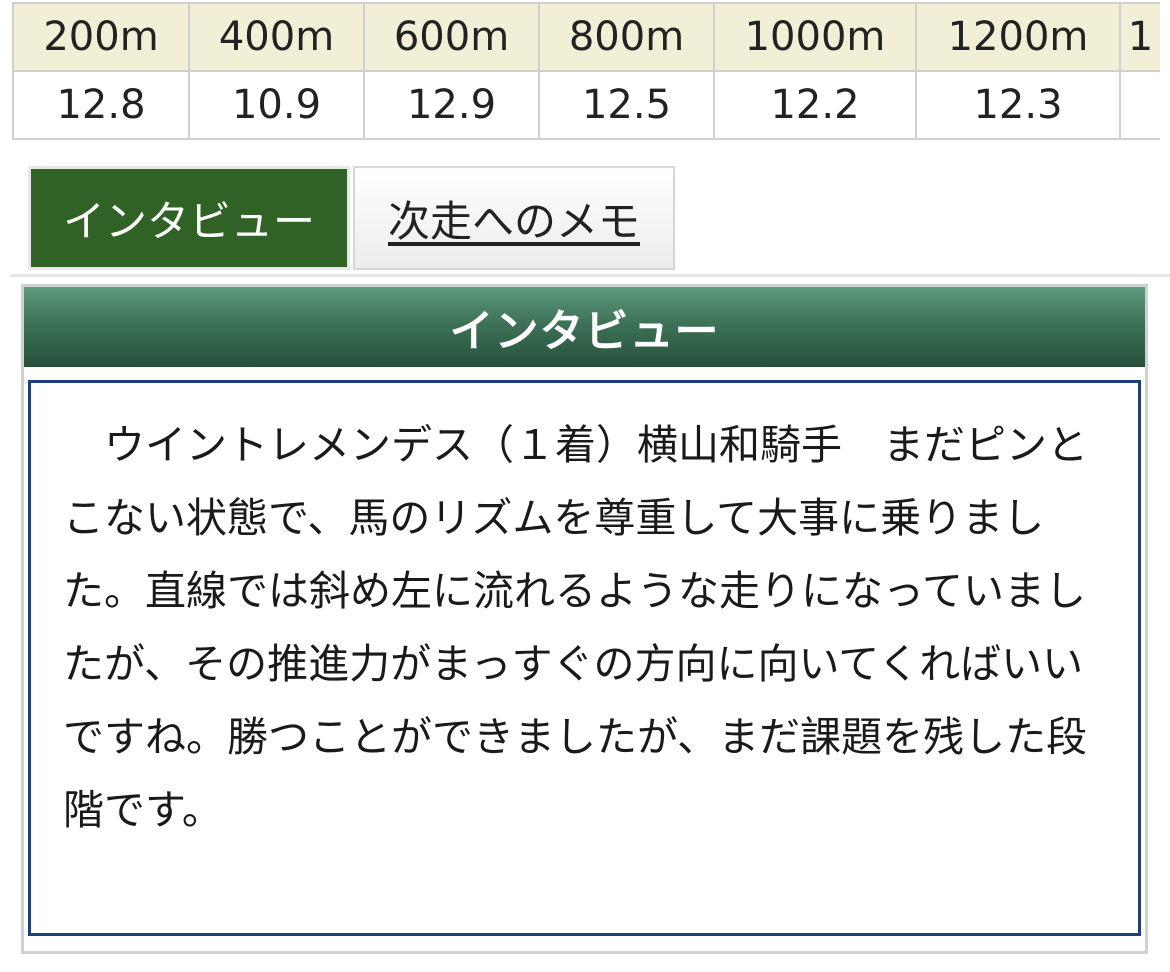 This screenshot has height=972, width=1170. Describe the element at coordinates (276, 105) in the screenshot. I see `lap-time-cell: 10.9` at that location.